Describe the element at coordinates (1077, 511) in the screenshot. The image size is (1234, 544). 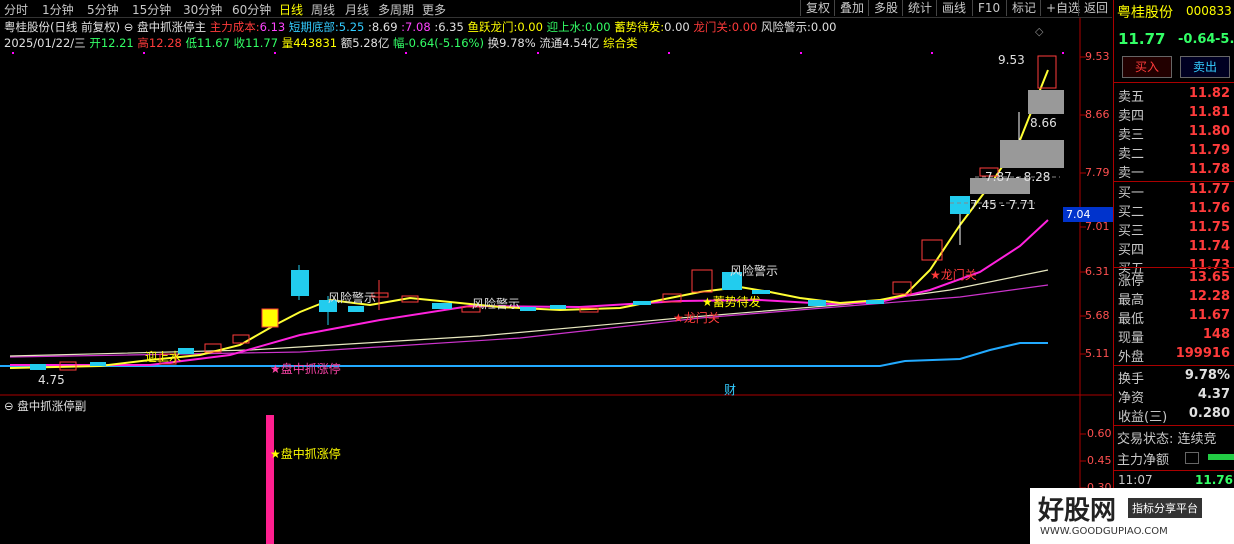
I see `watermark-title: 好股网` at that location.